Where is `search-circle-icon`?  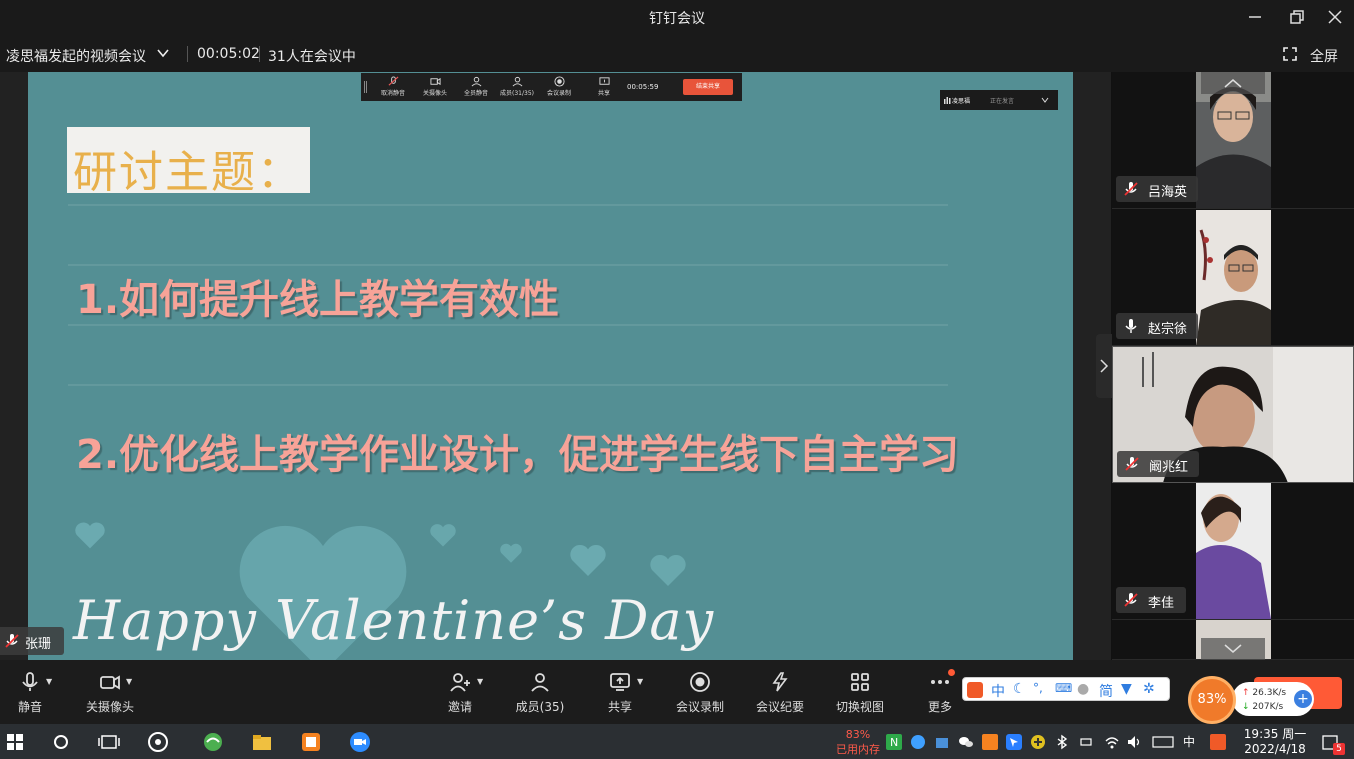
search-circle-icon is located at coordinates (61, 742).